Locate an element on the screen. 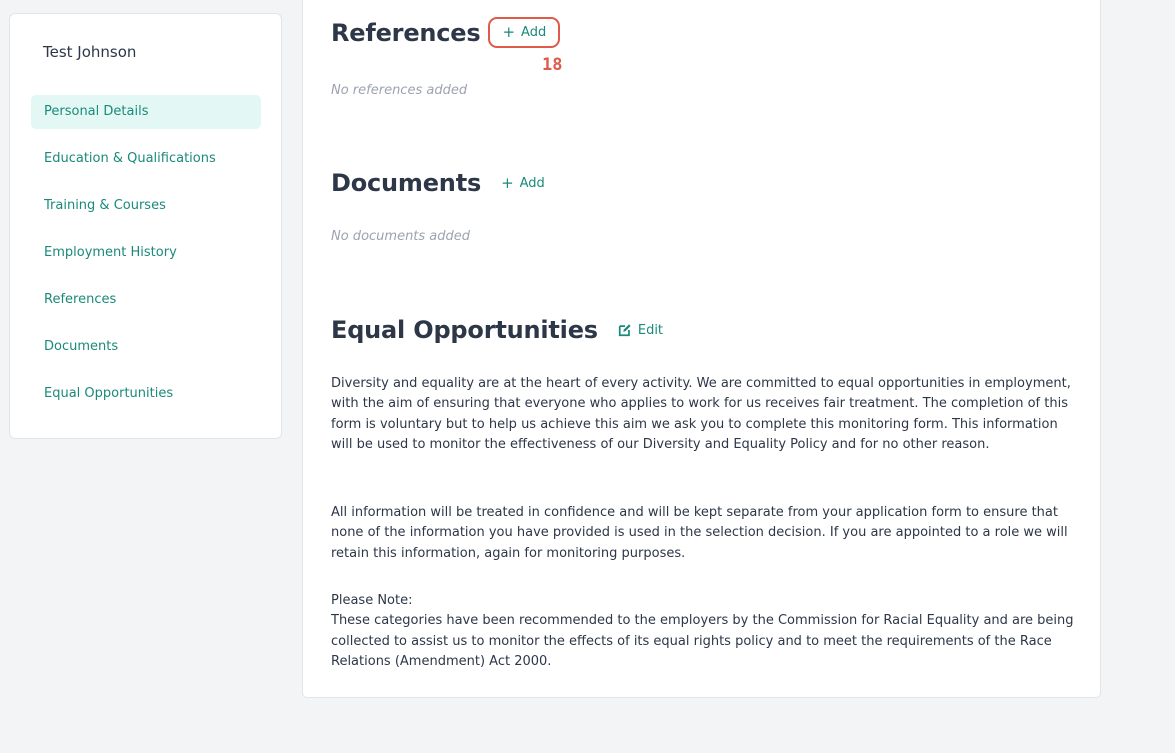  references-add-label: Add is located at coordinates (534, 32).